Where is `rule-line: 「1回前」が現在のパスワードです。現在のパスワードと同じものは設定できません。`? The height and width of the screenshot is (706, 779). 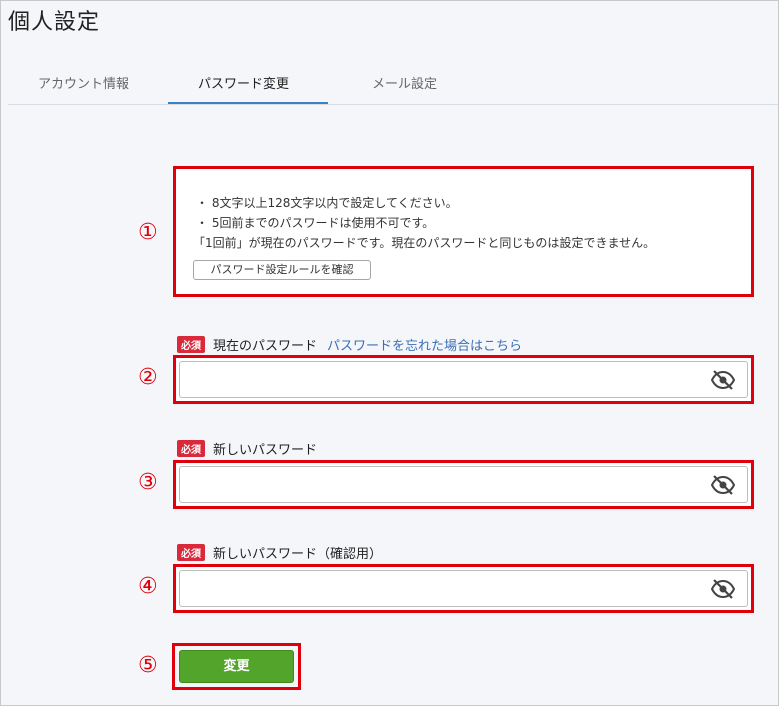
rule-line: 「1回前」が現在のパスワードです。現在のパスワードと同じものは設定できません。 is located at coordinates (424, 243).